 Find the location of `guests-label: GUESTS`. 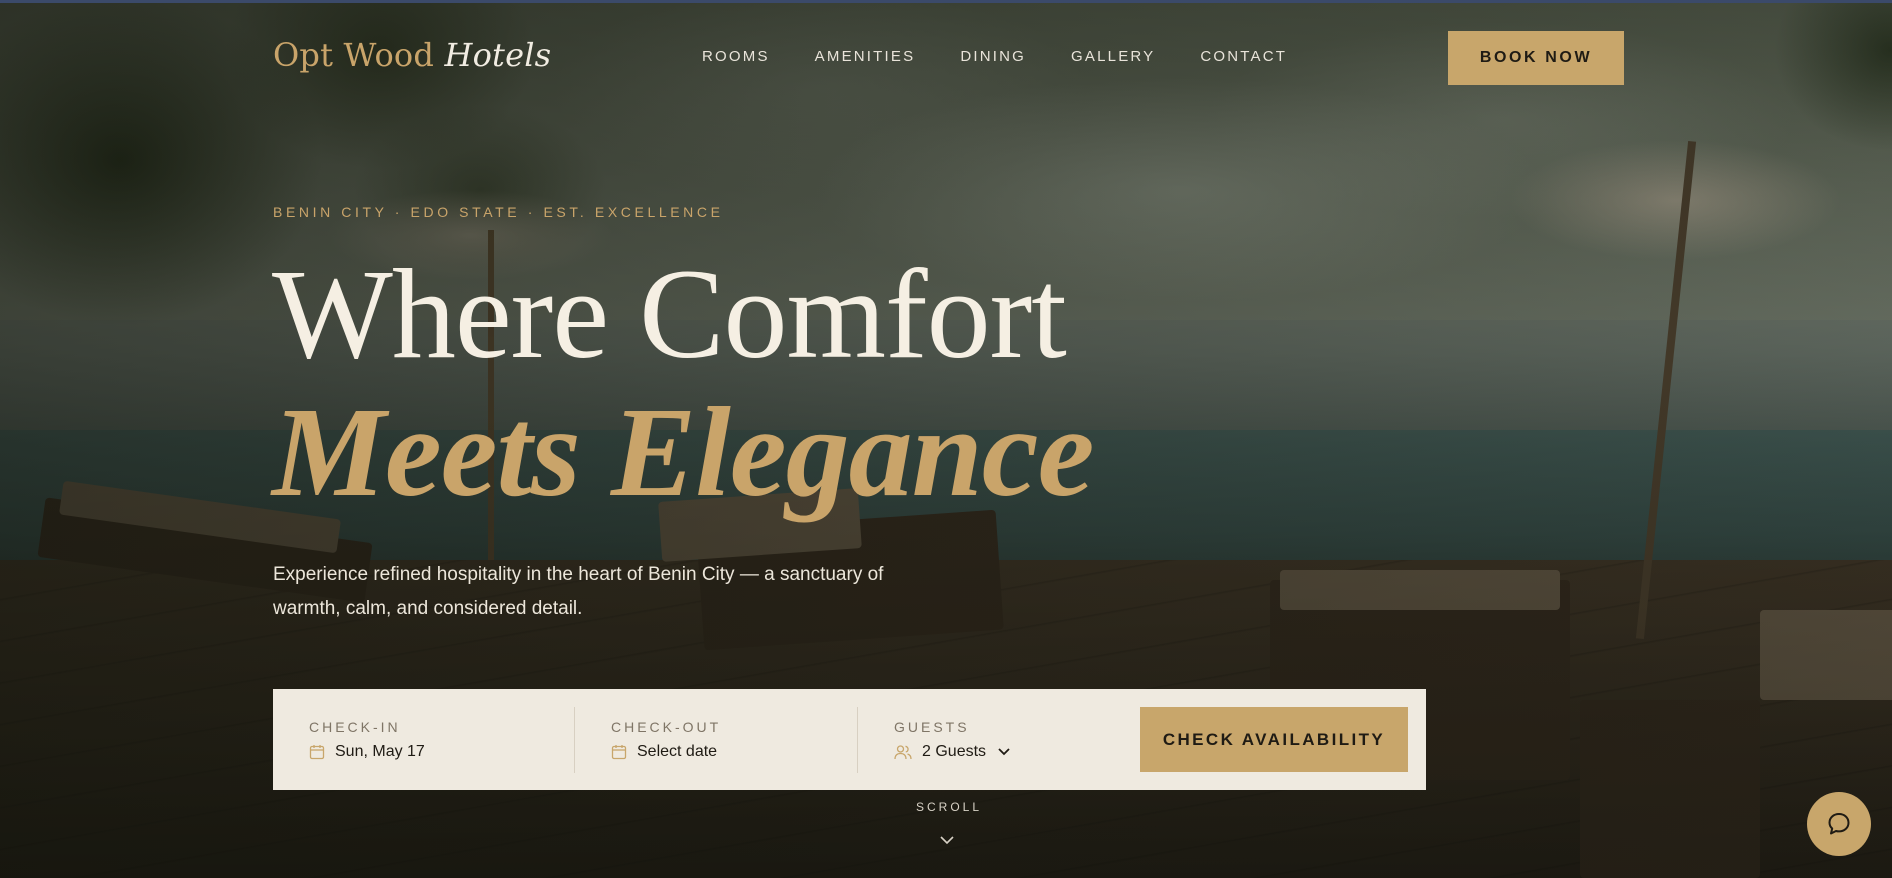

guests-label: GUESTS is located at coordinates (932, 726).